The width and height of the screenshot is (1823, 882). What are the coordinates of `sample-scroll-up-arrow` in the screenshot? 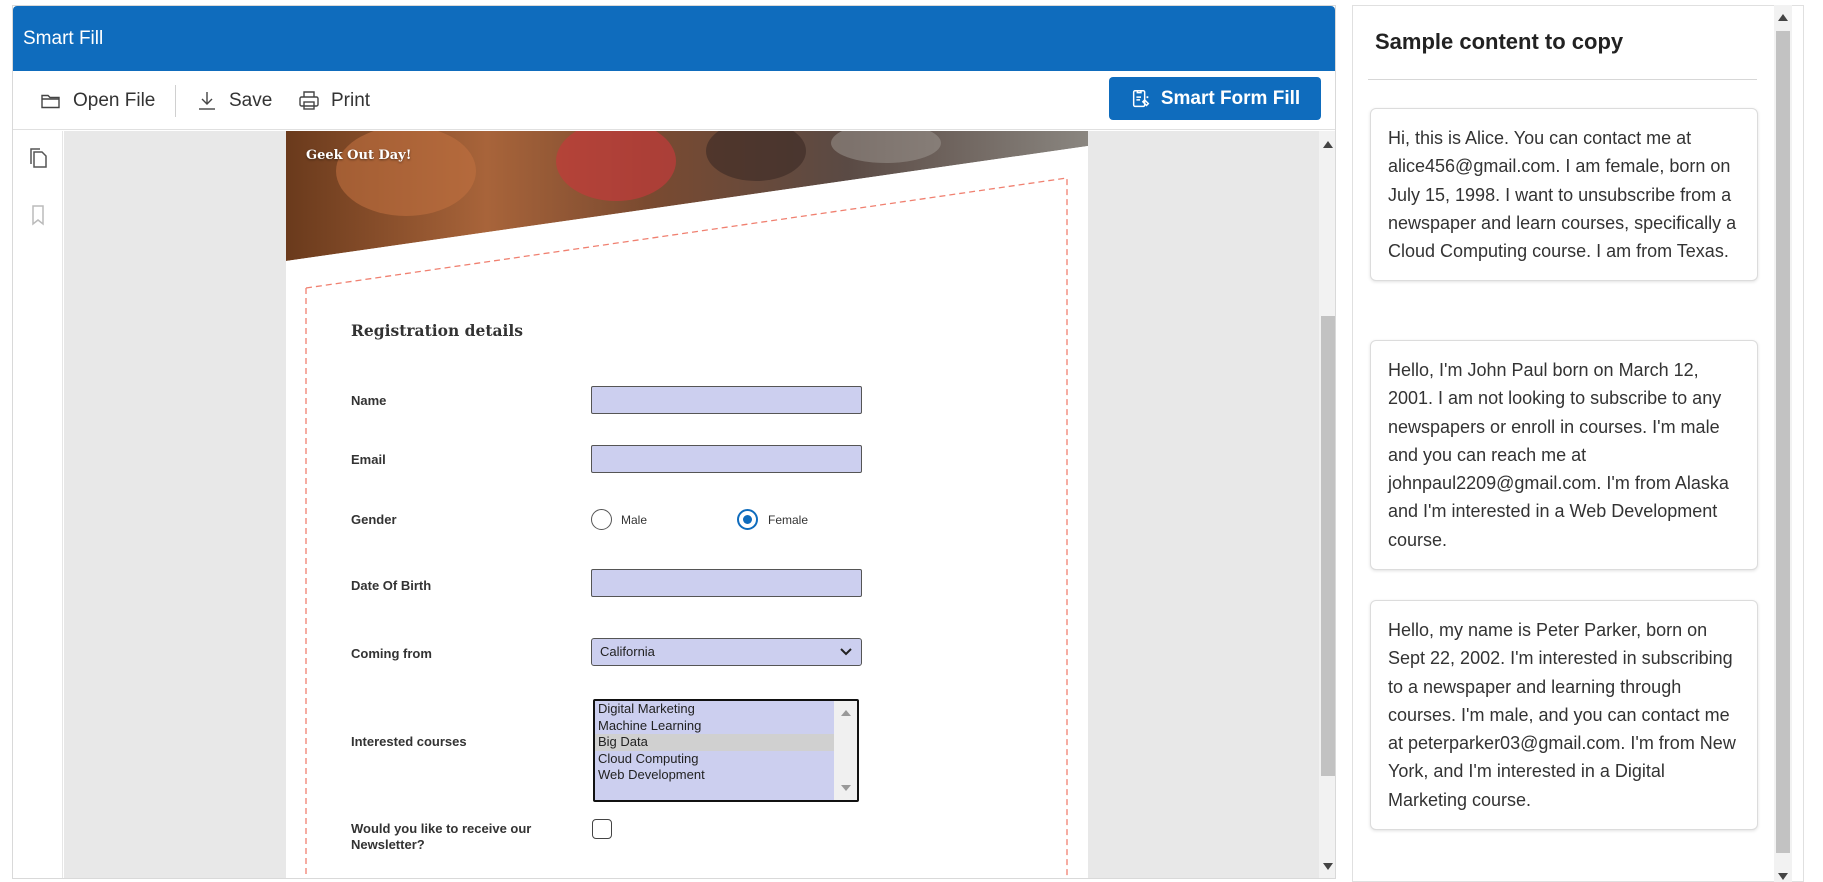 It's located at (1783, 17).